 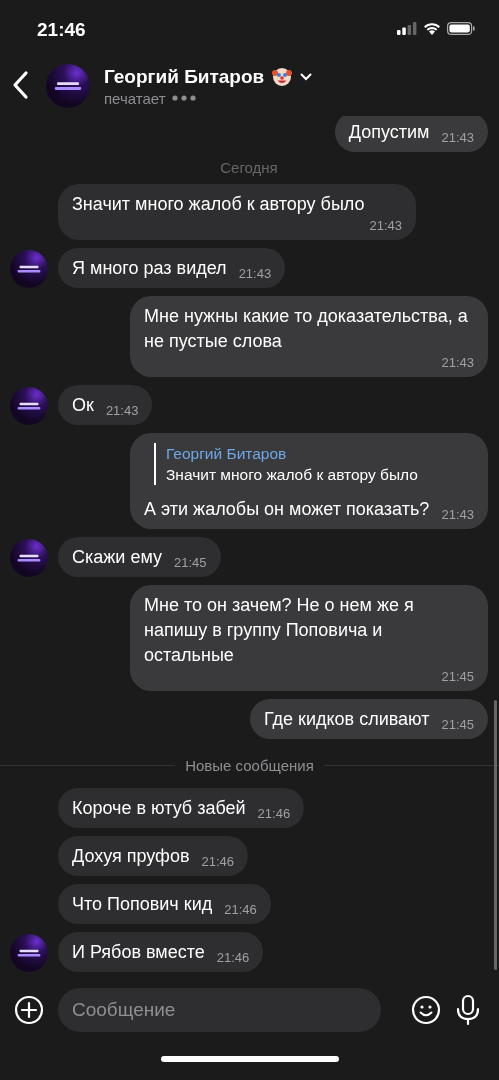 What do you see at coordinates (347, 719) in the screenshot?
I see `message-text: Где кидков сливают` at bounding box center [347, 719].